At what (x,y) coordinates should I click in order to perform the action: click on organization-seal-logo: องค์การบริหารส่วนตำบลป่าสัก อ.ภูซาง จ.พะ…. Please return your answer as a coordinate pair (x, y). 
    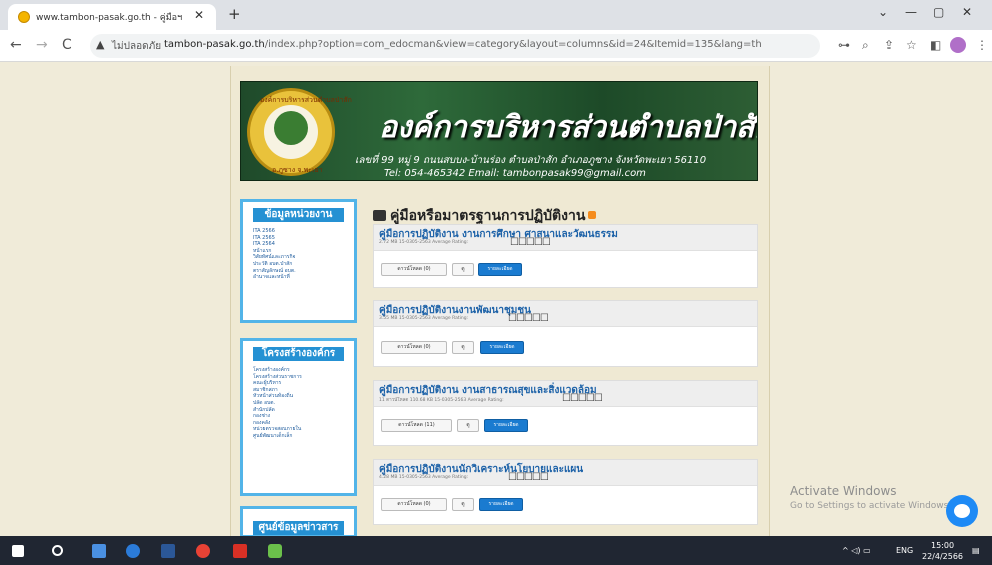
    Looking at the image, I should click on (299, 132).